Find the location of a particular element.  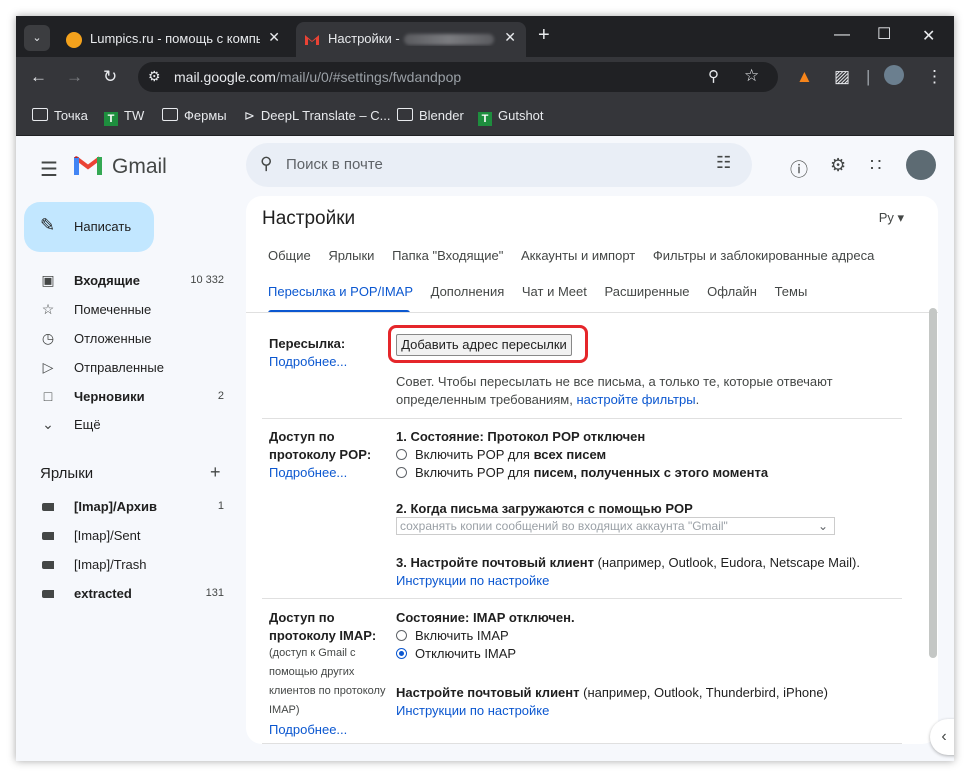

back-icon: ← is located at coordinates (38, 77).